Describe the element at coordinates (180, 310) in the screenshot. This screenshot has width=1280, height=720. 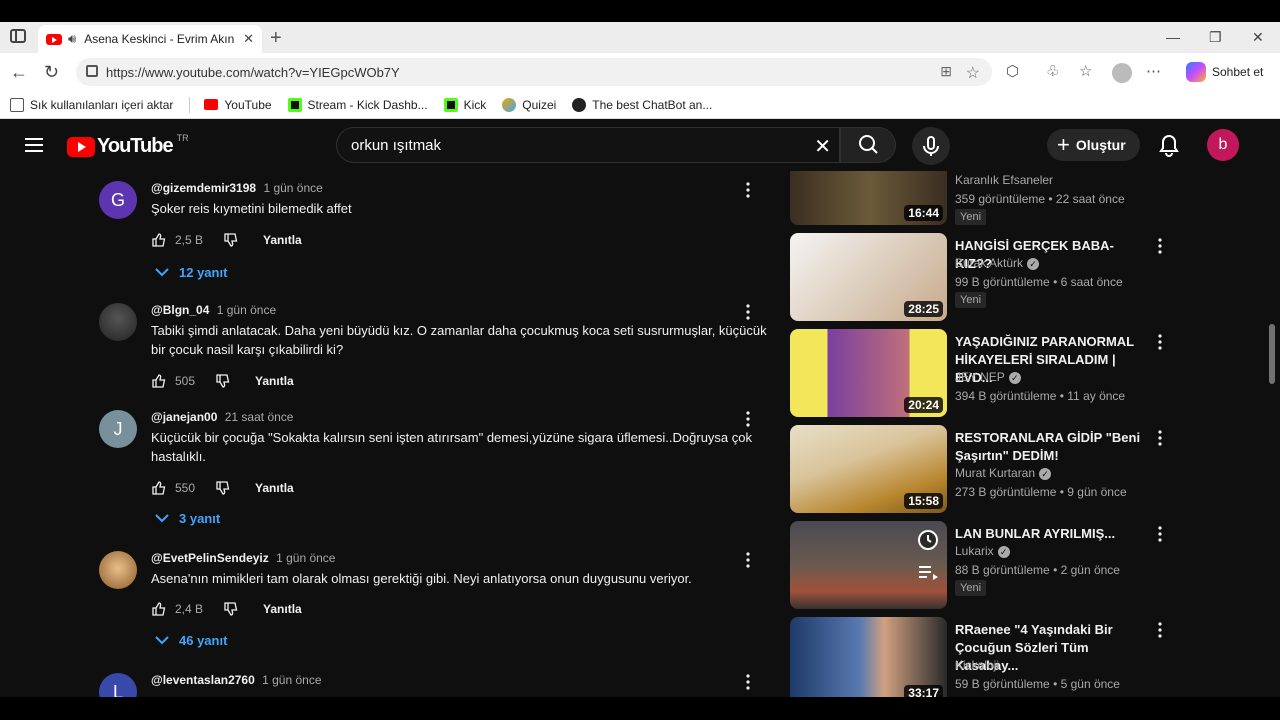
I see `comment-author: @Blgn_04` at that location.